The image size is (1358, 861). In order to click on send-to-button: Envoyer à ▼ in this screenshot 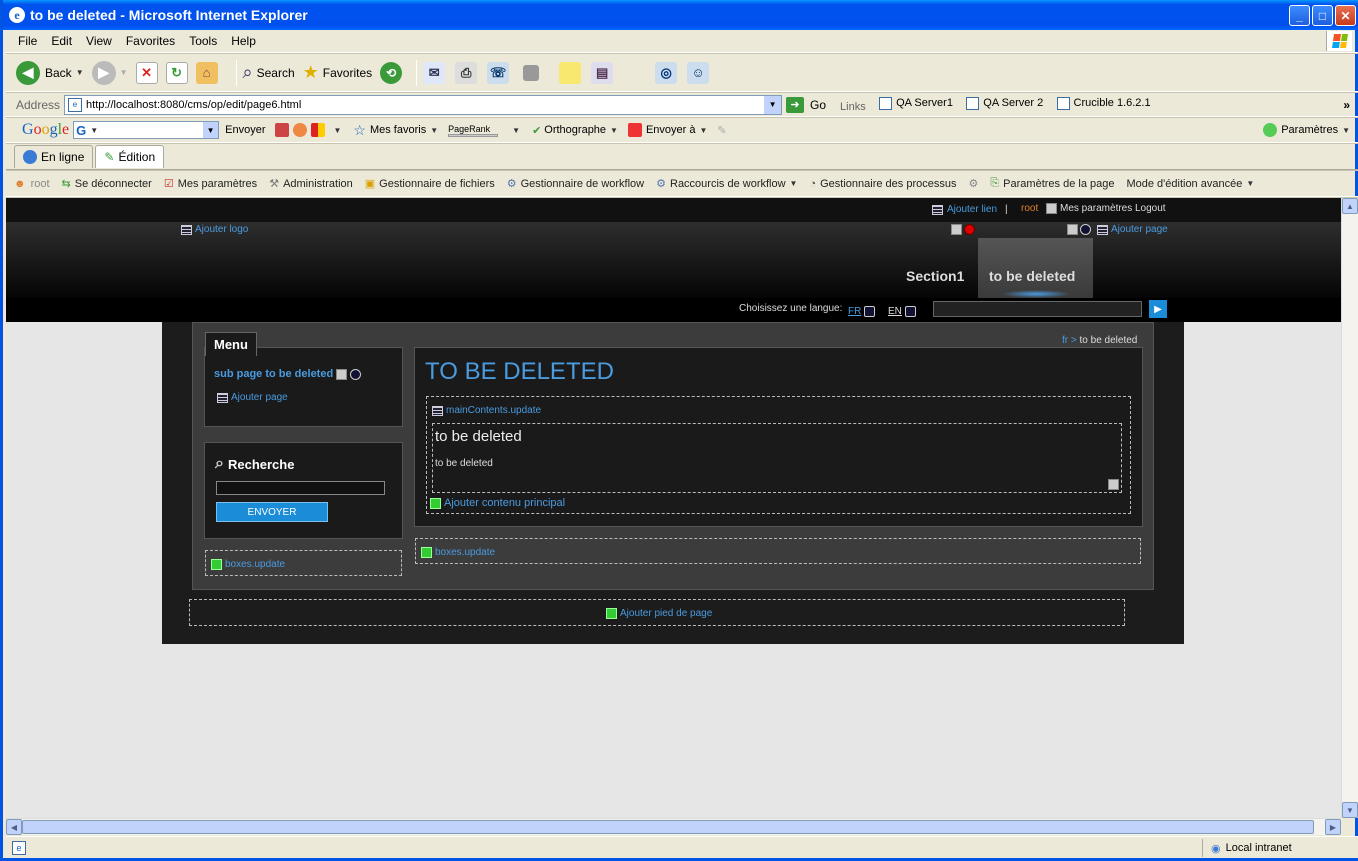, I will do `click(667, 130)`.